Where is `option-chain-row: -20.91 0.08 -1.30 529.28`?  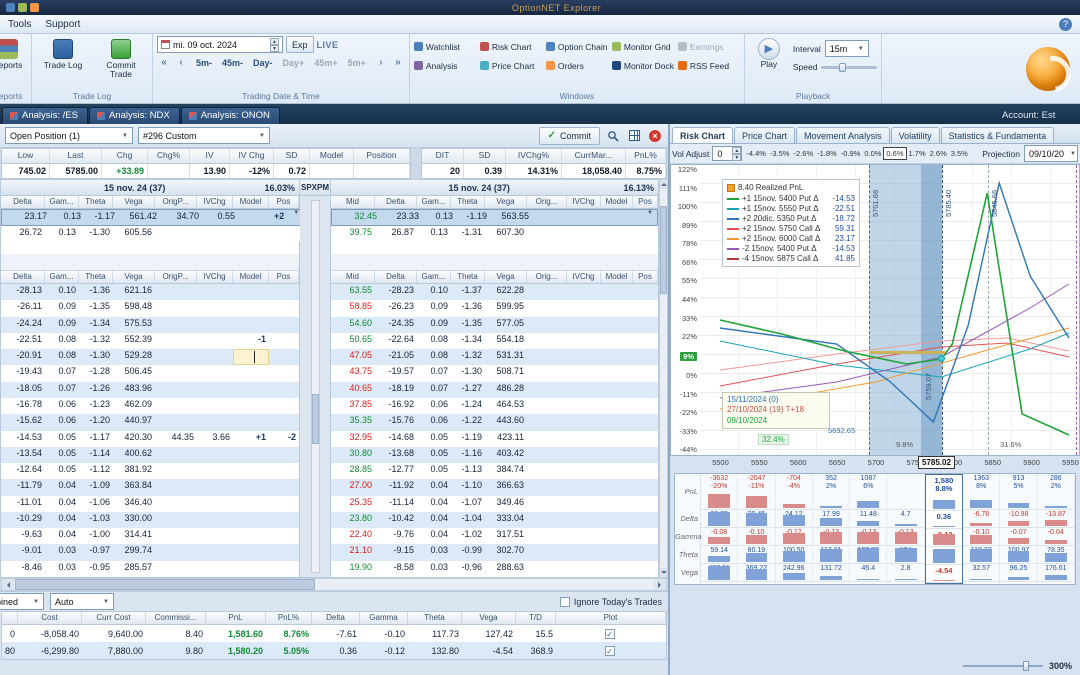 option-chain-row: -20.91 0.08 -1.30 529.28 is located at coordinates (150, 357).